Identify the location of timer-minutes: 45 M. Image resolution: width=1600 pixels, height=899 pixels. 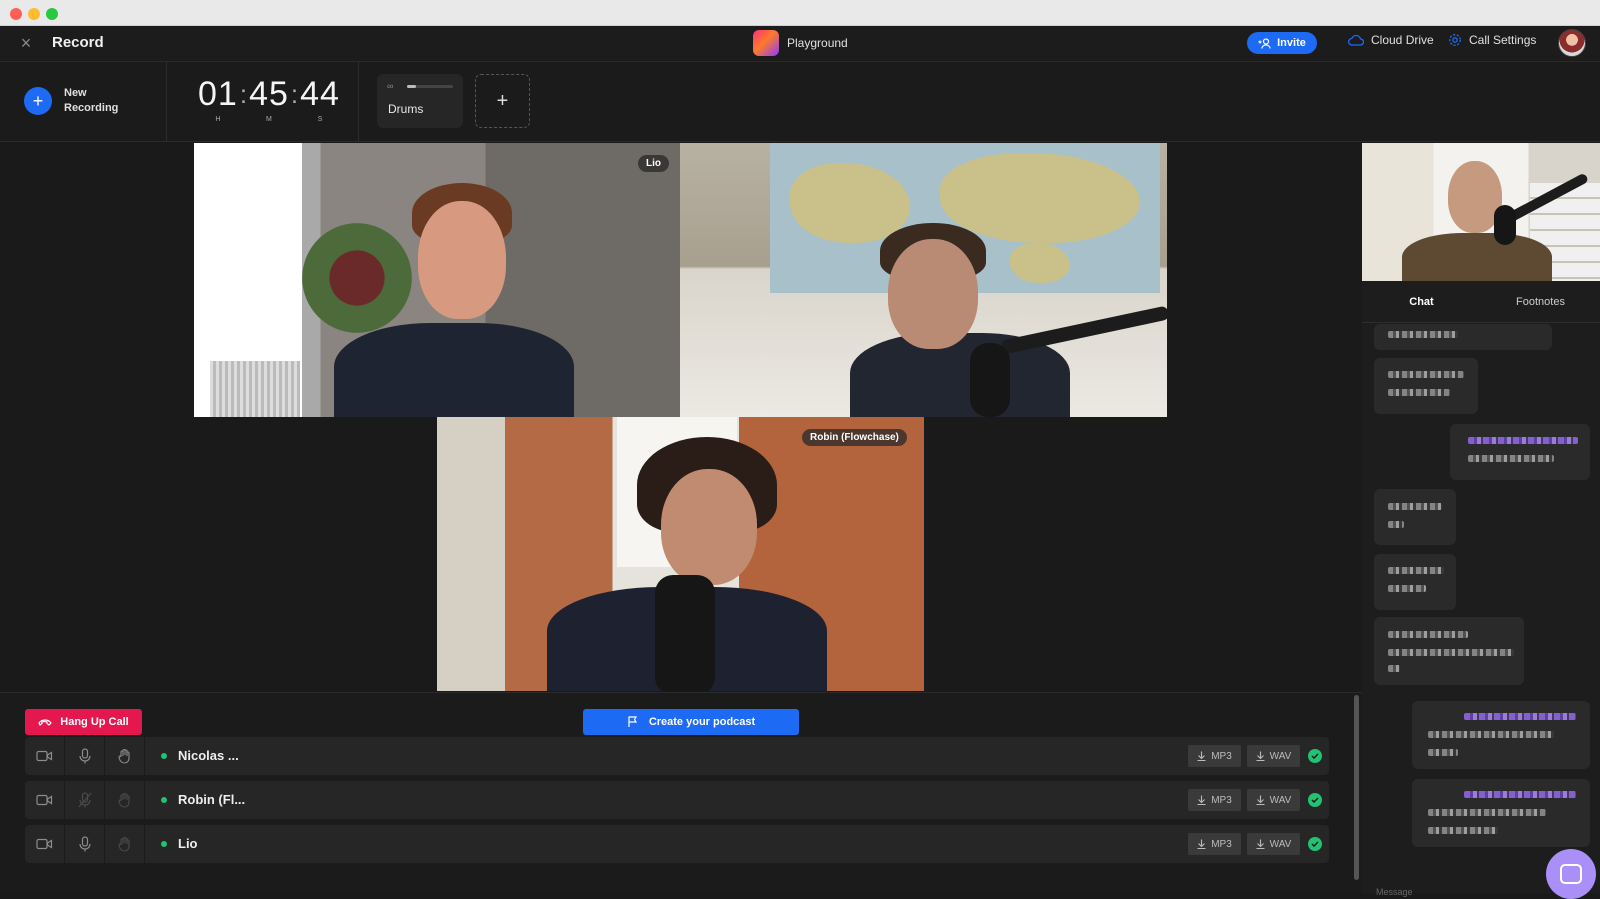
(269, 99).